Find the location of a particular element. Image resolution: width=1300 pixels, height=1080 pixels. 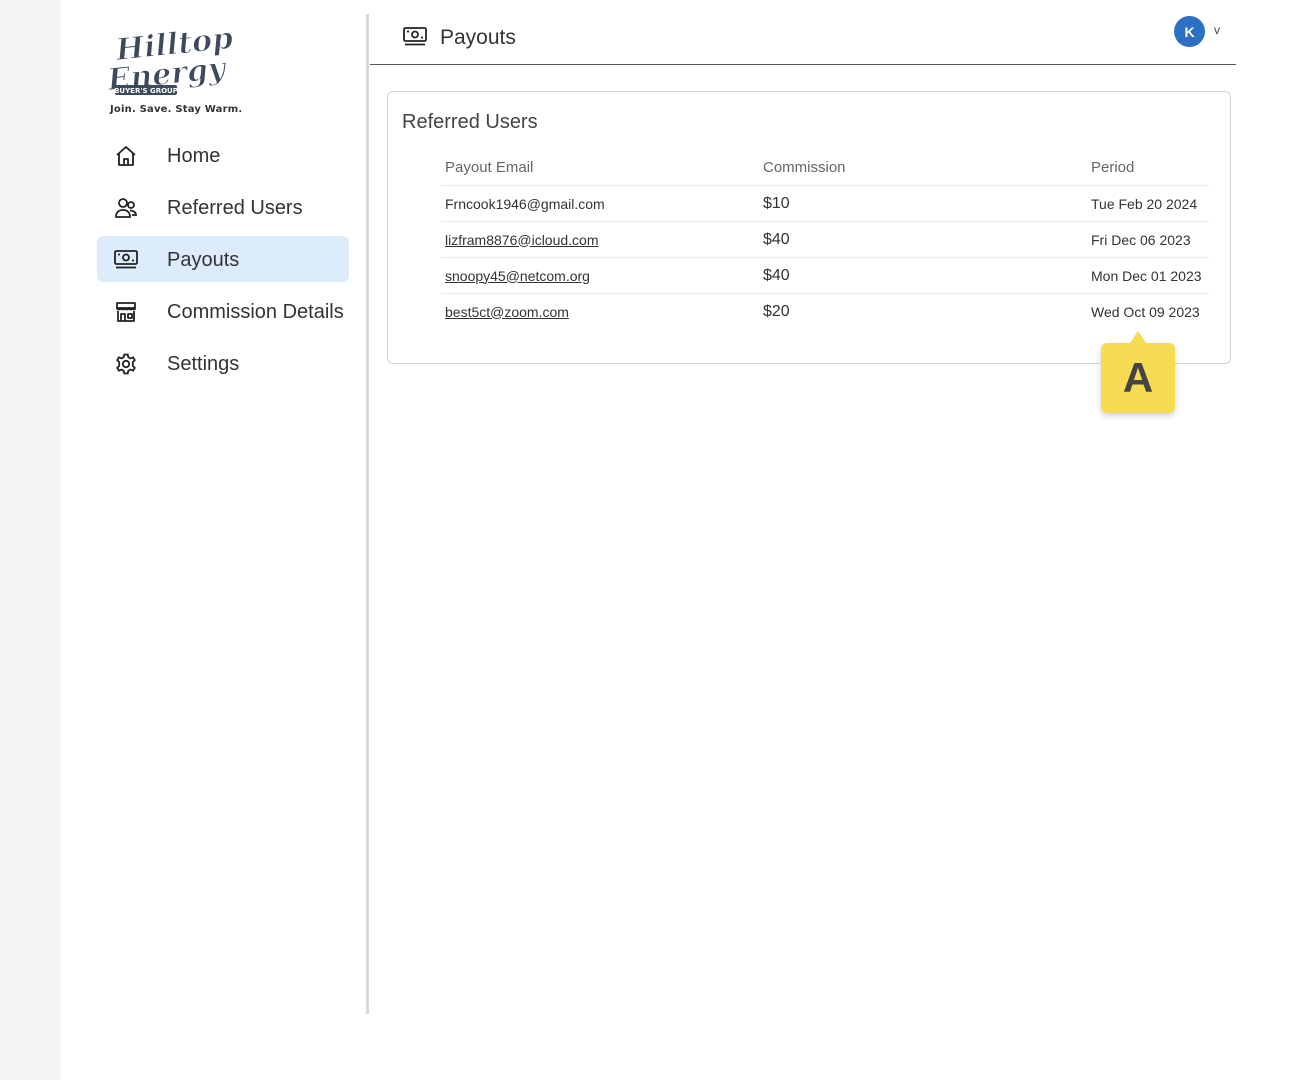

period-value: Mon Dec 01 2023 is located at coordinates (1148, 275).